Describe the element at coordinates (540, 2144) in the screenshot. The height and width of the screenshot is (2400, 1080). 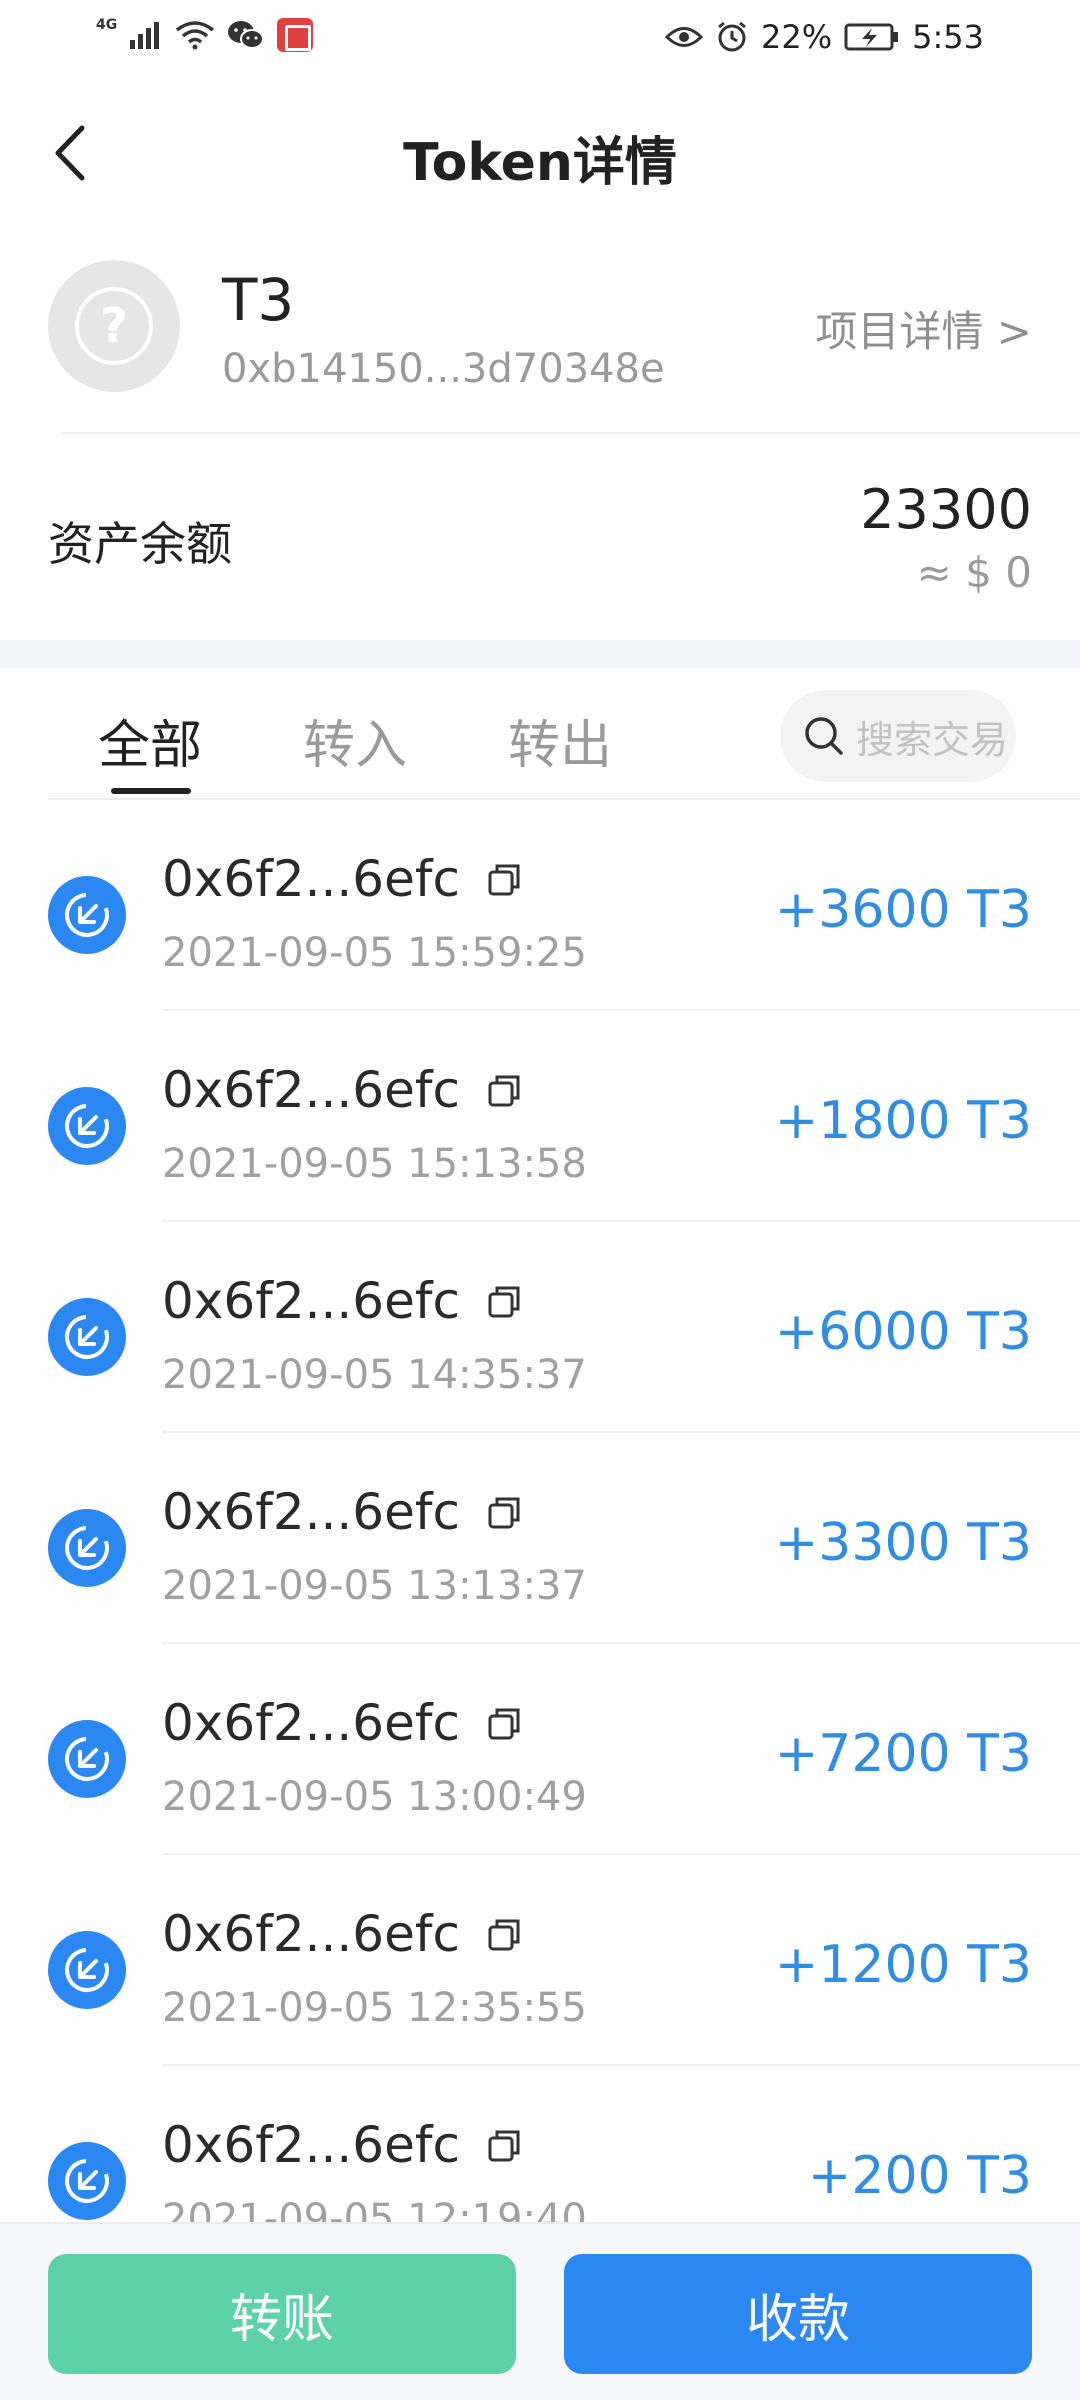
I see `transaction-row: 0x6f2...6efc 2021-09-05 12:19:40 +200 T3` at that location.